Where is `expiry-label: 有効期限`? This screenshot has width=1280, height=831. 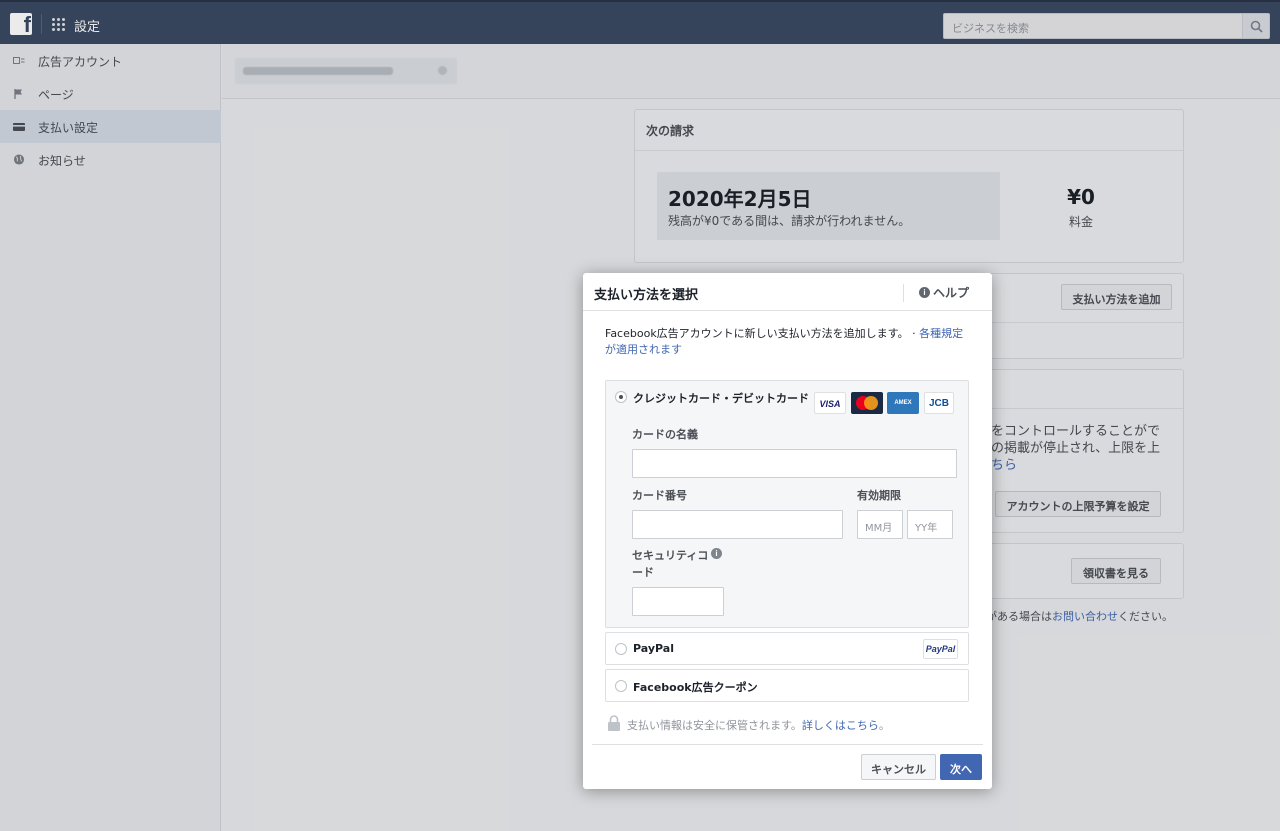
expiry-label: 有効期限 is located at coordinates (879, 495).